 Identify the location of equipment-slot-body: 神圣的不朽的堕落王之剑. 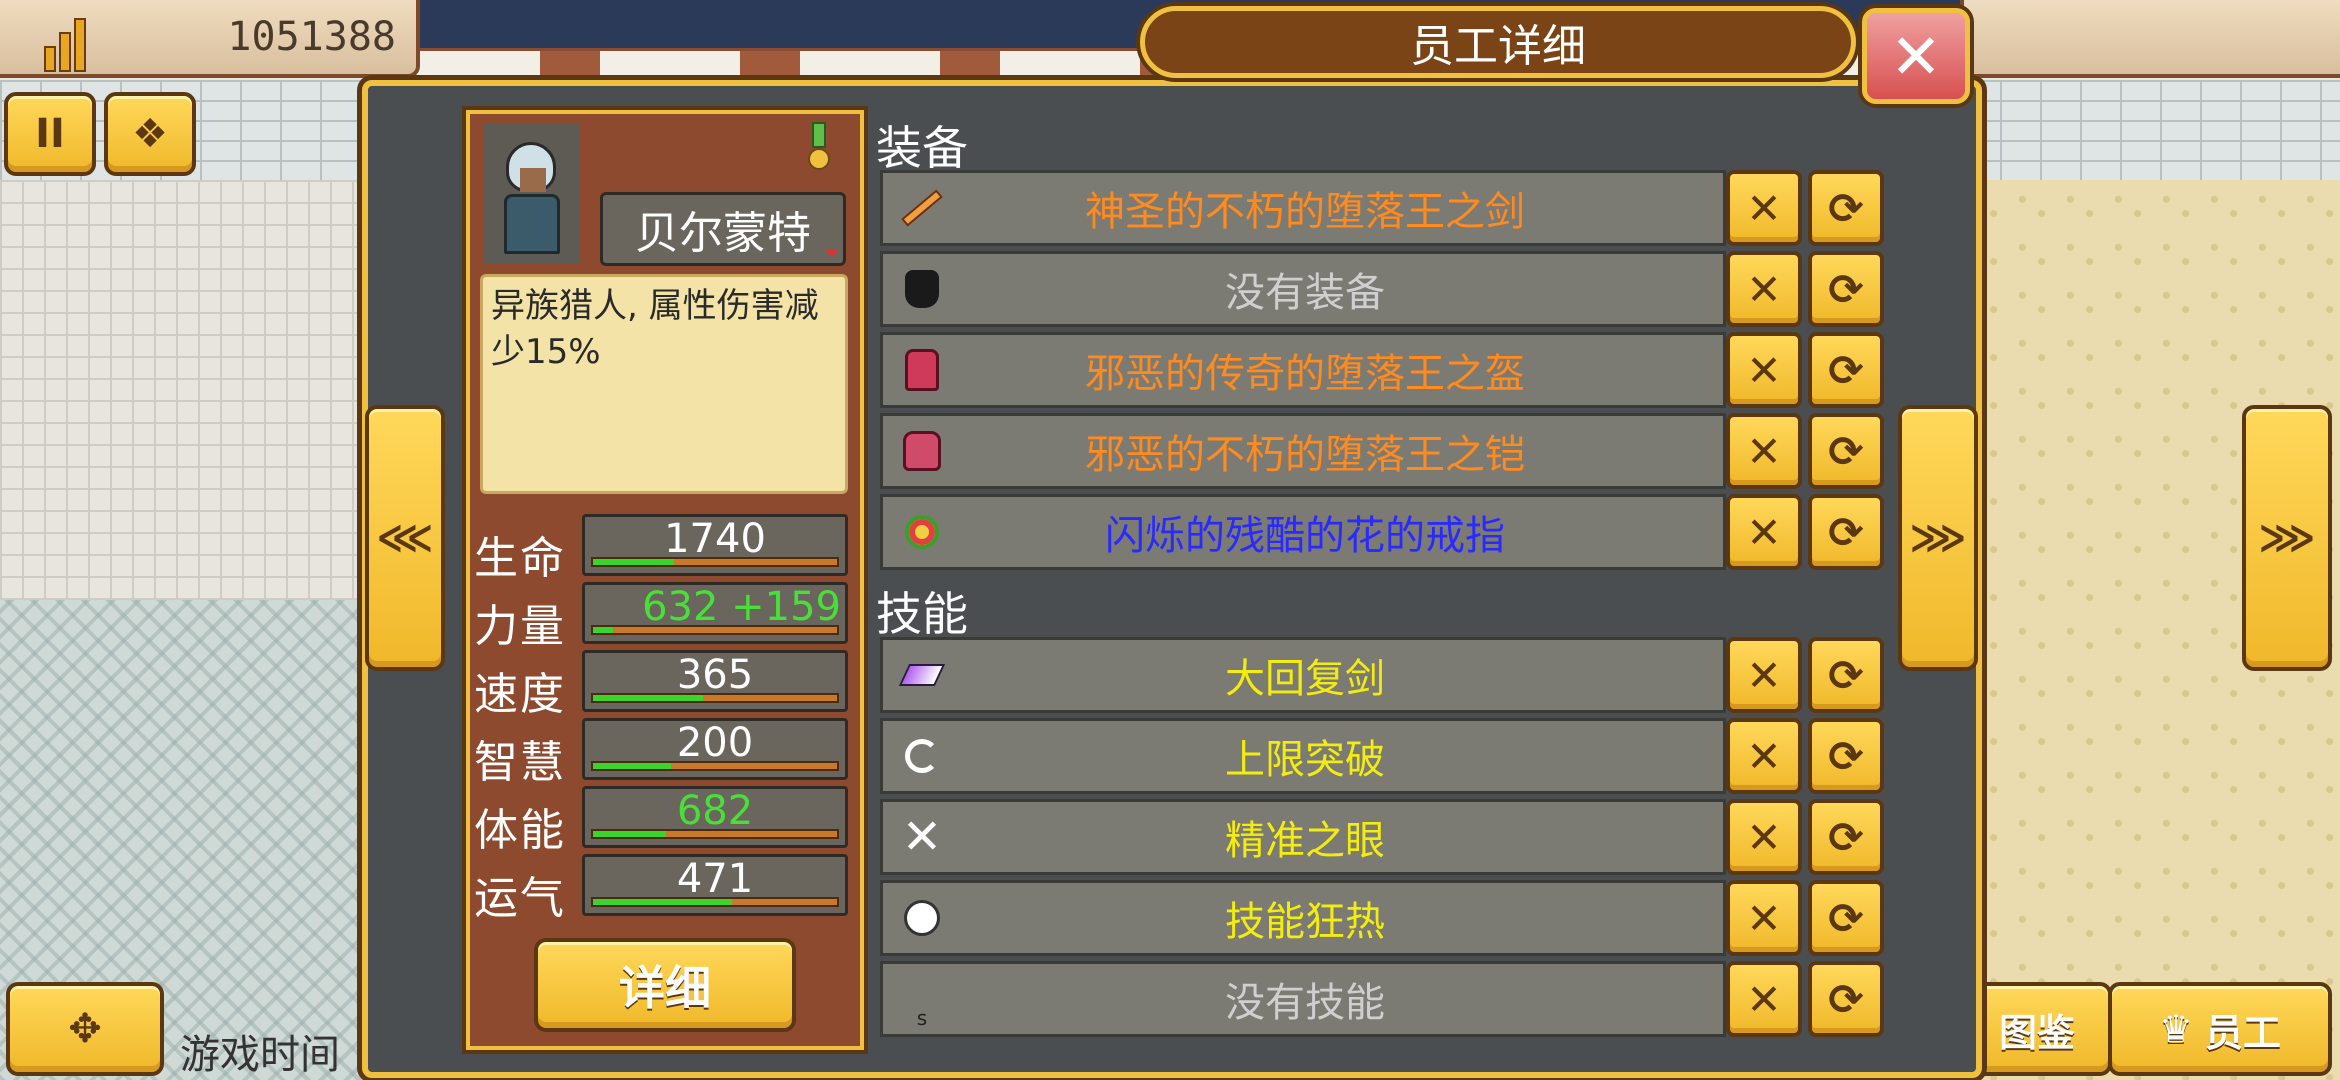
(1303, 208).